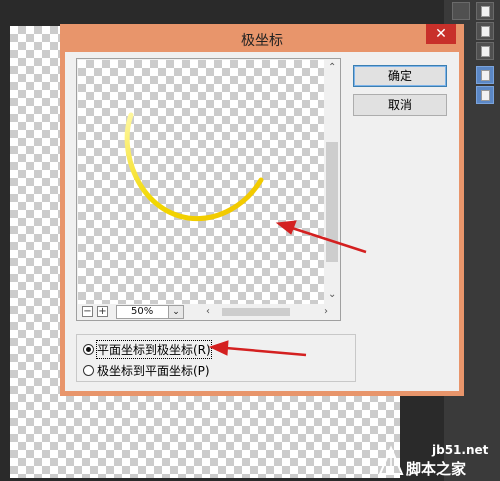  Describe the element at coordinates (461, 11) in the screenshot. I see `panel-toggle` at that location.